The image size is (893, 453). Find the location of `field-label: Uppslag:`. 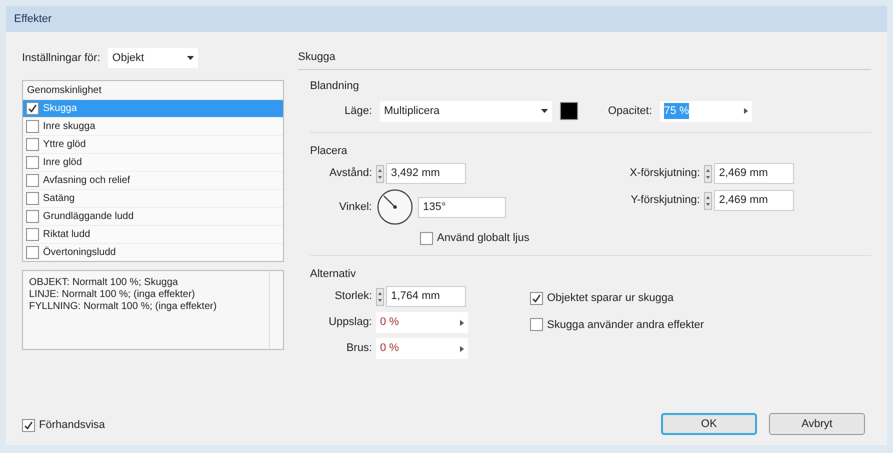

field-label: Uppslag: is located at coordinates (350, 322).